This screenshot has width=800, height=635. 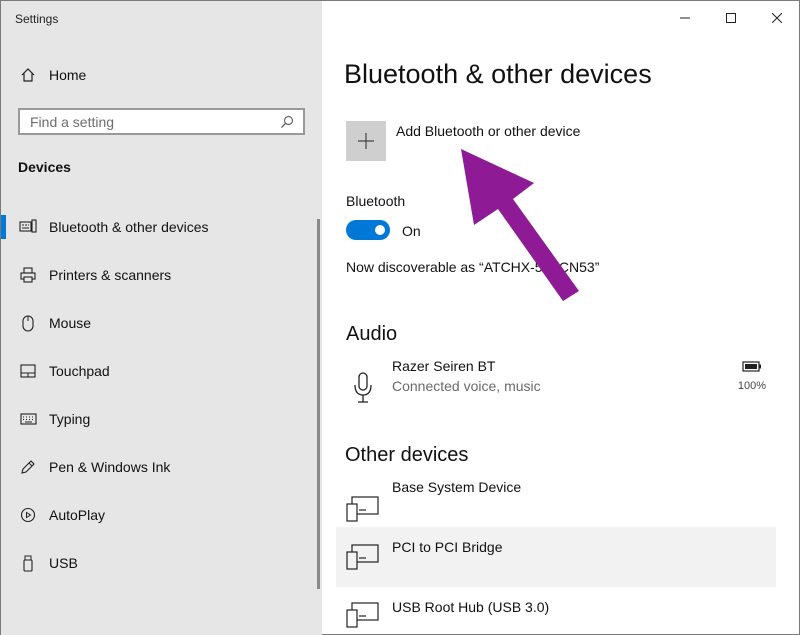 I want to click on keyboard-icon, so click(x=28, y=419).